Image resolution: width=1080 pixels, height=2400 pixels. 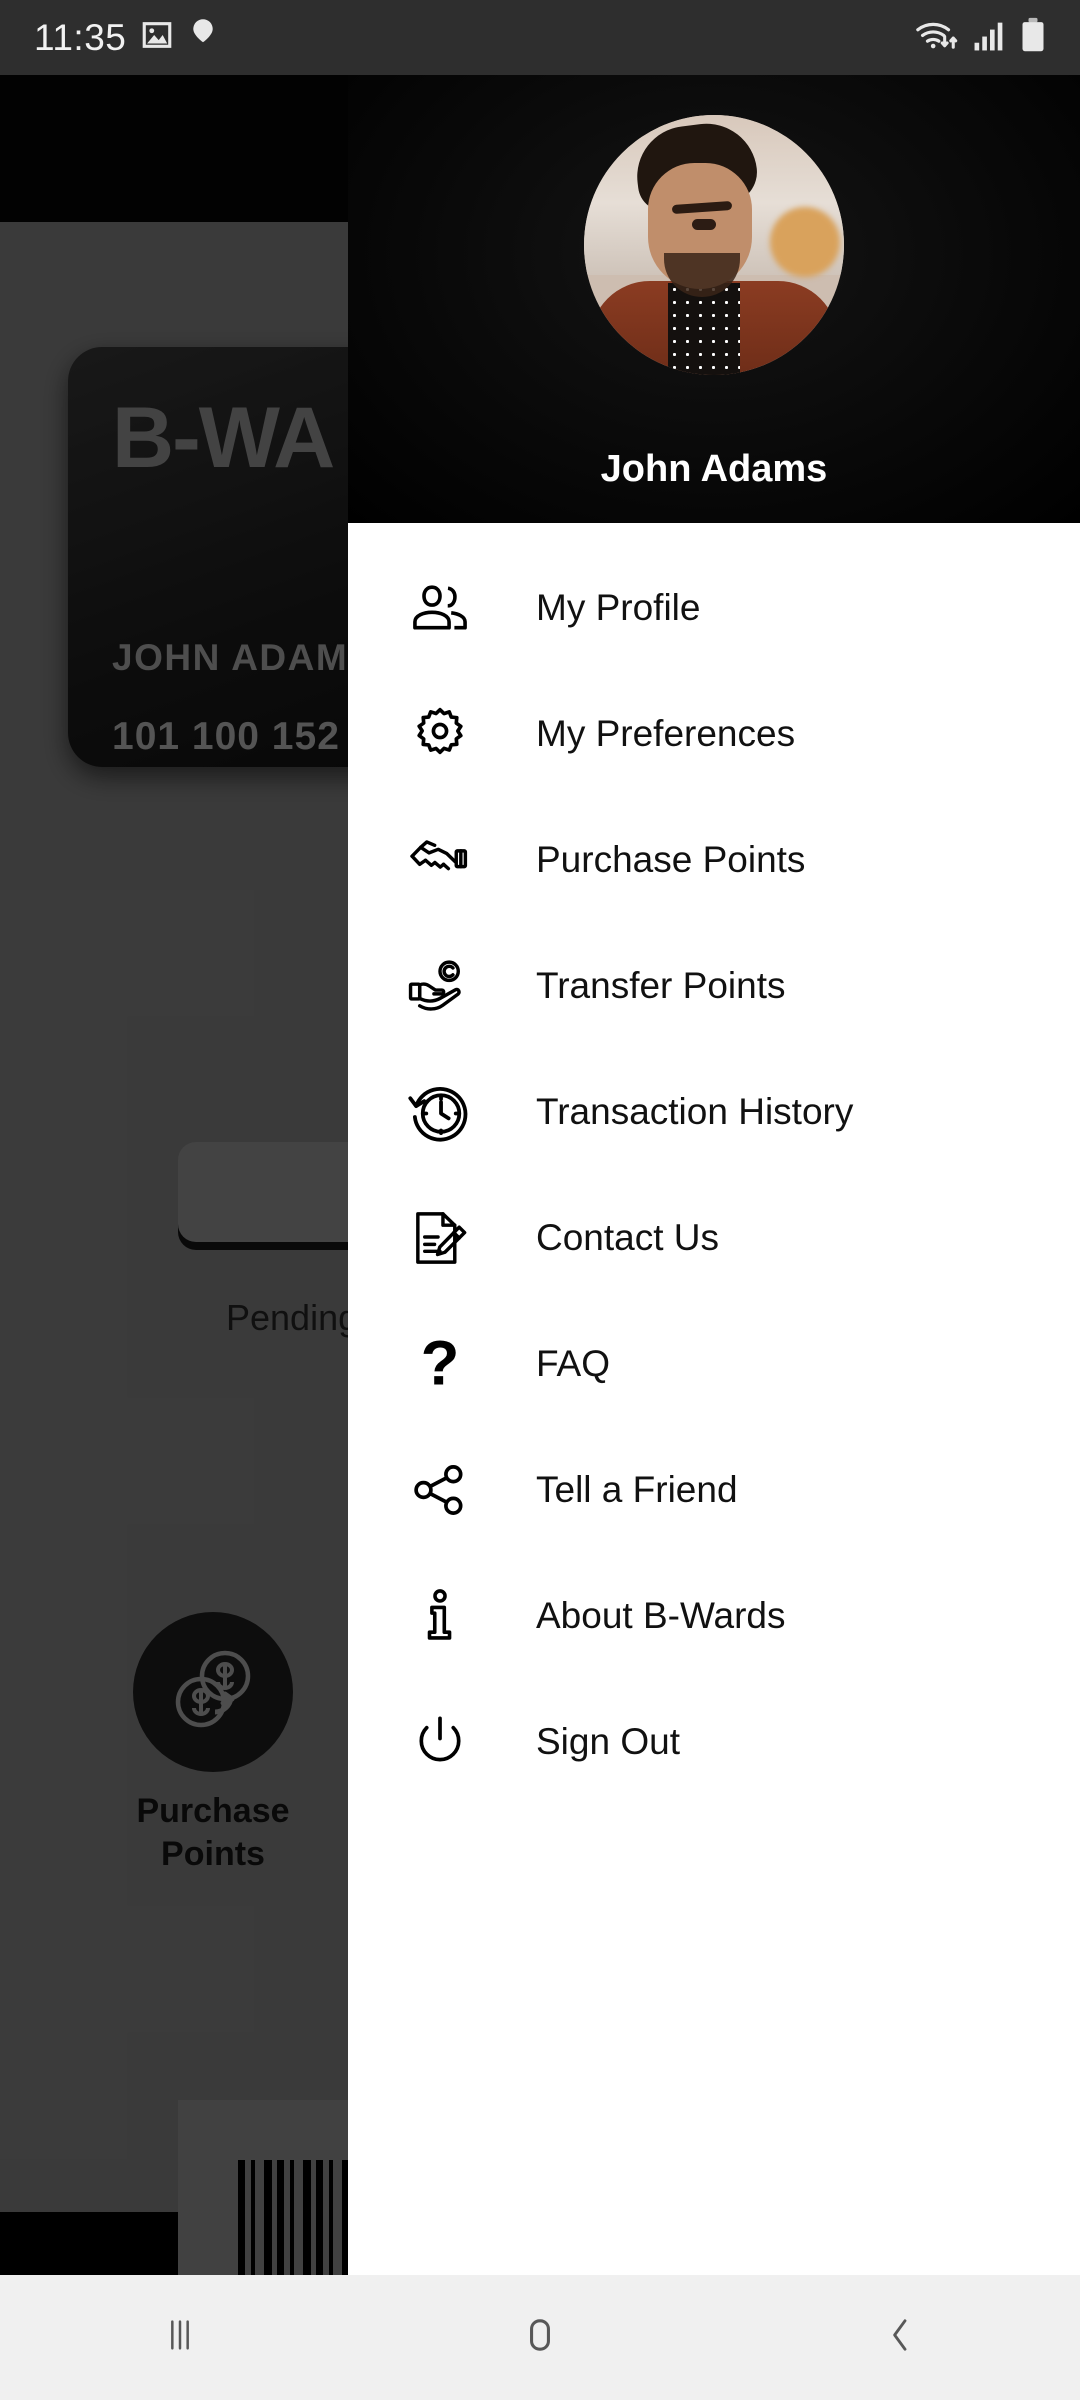 What do you see at coordinates (714, 608) in the screenshot?
I see `menu-item-my-profile: My Profile` at bounding box center [714, 608].